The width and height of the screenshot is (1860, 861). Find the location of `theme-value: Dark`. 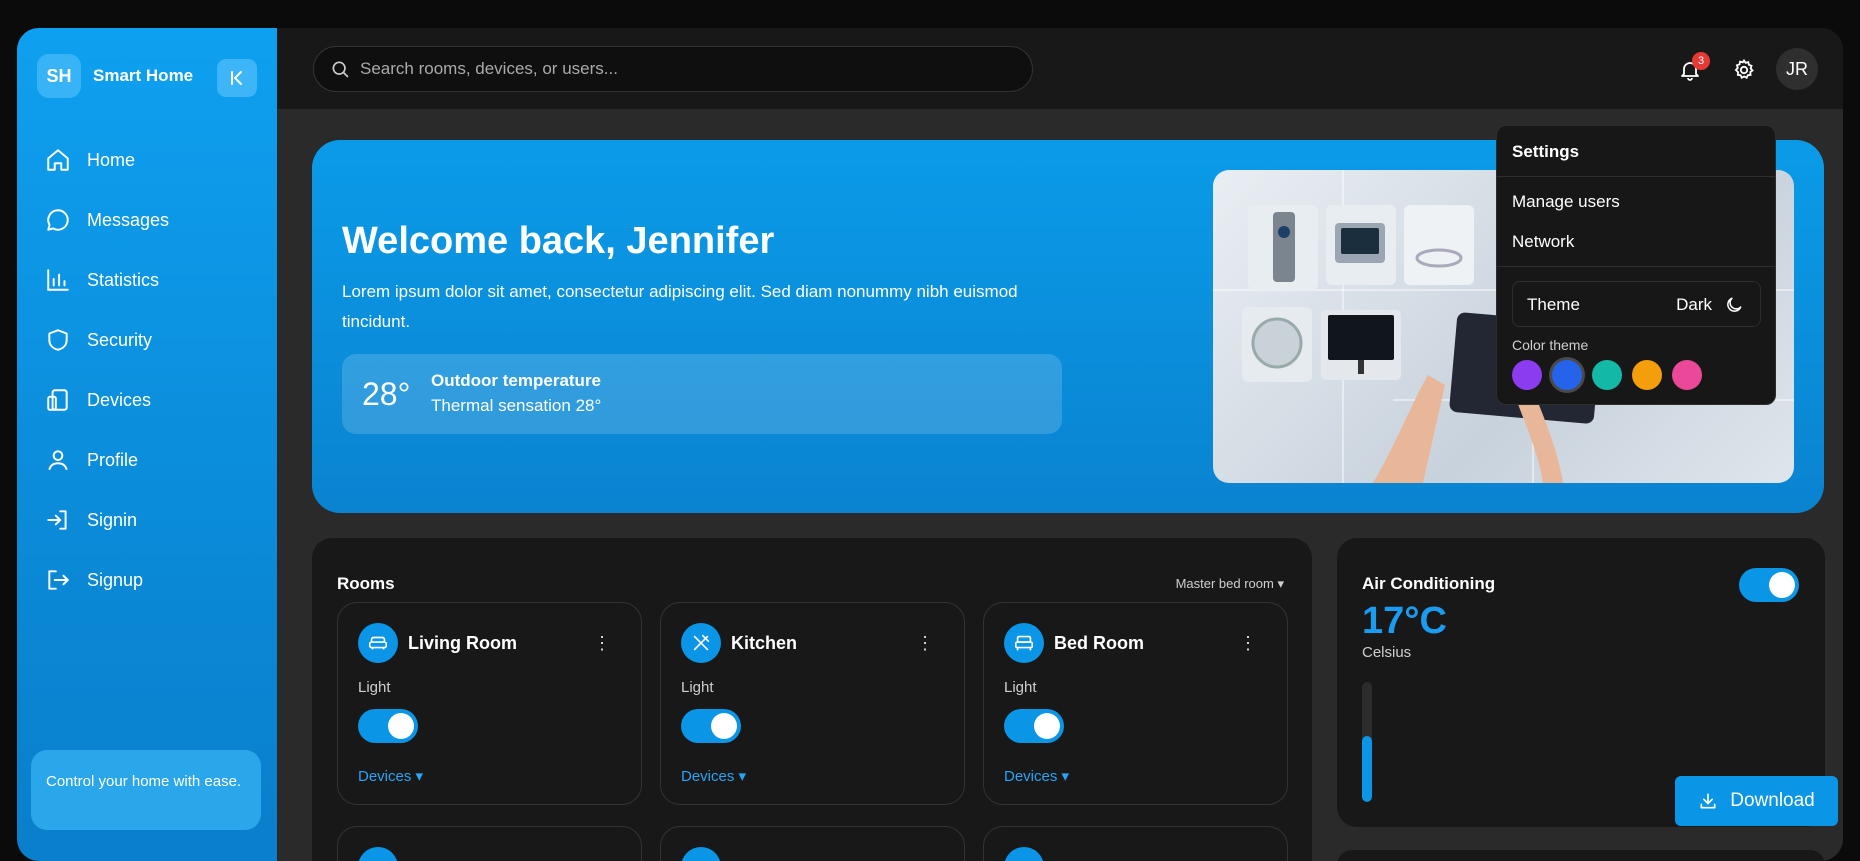

theme-value: Dark is located at coordinates (1694, 304).